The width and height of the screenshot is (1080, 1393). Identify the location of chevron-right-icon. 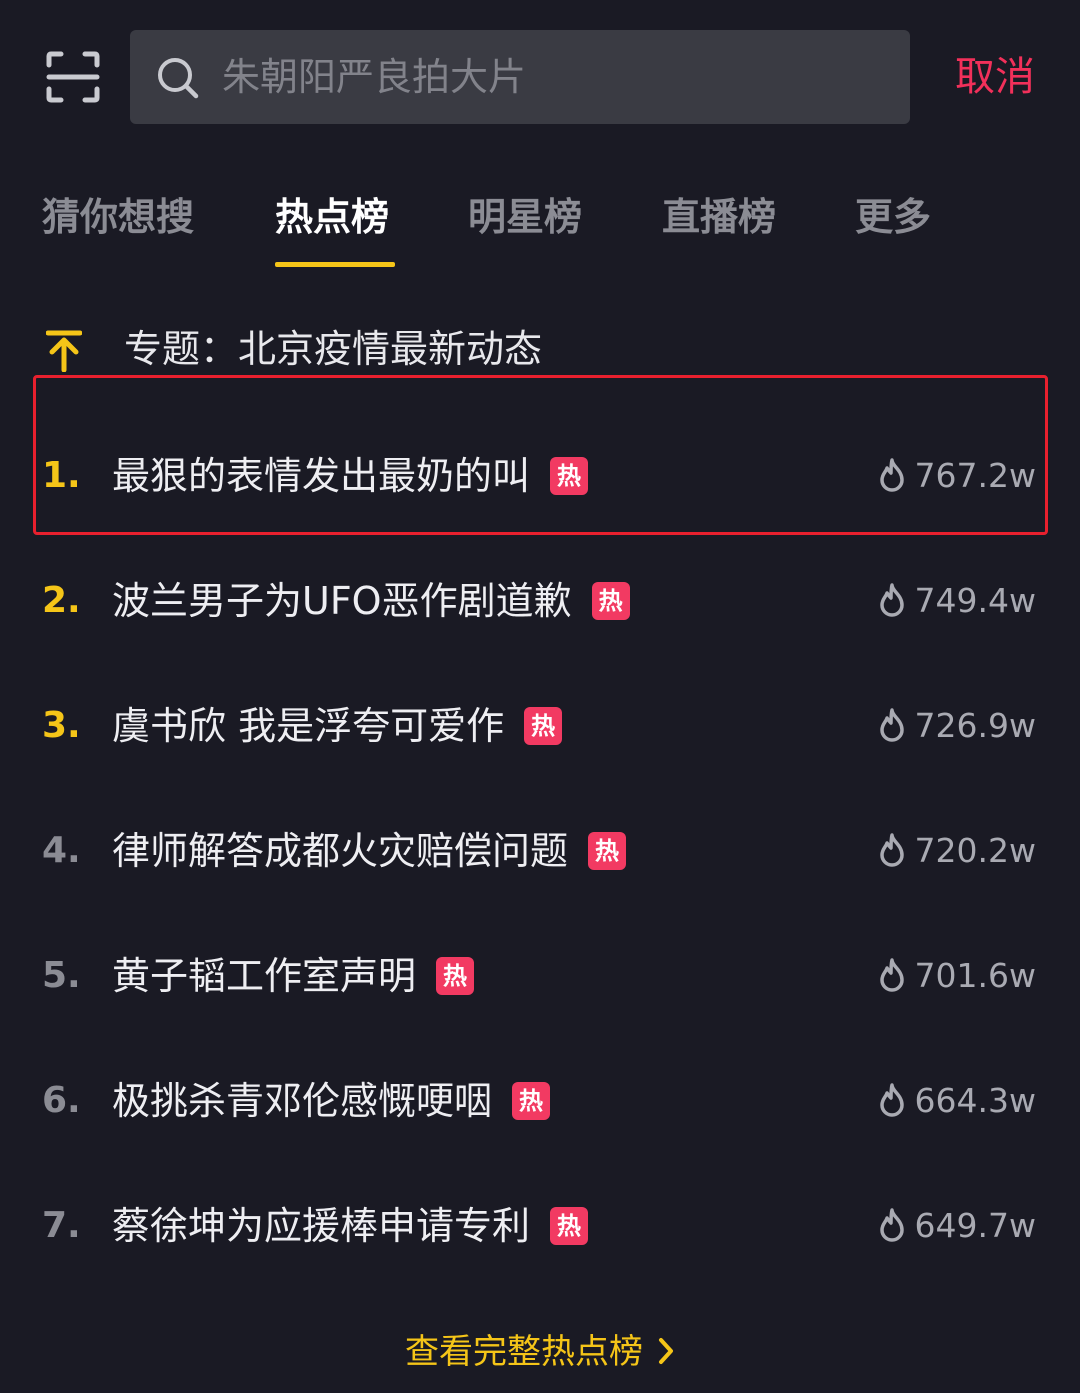
(666, 1350).